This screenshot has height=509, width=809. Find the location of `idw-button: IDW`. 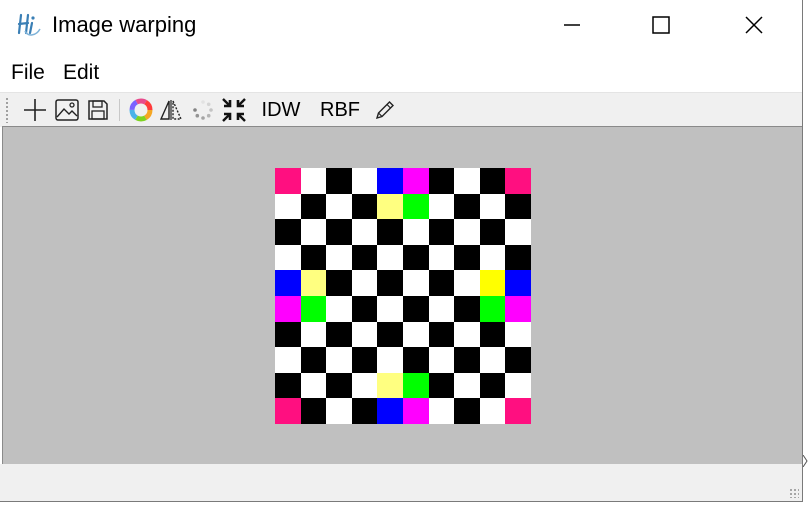

idw-button: IDW is located at coordinates (281, 110).